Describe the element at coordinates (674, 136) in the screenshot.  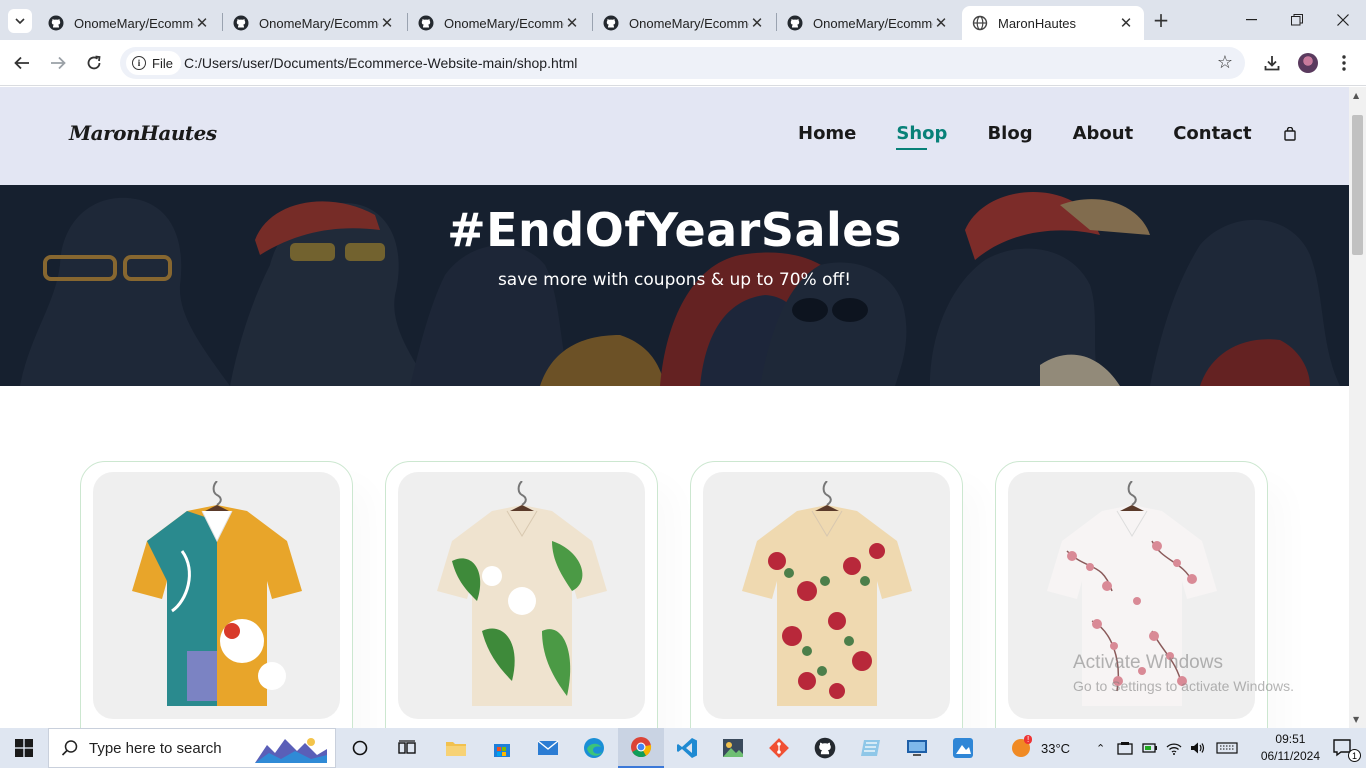
I see `site-header: MaronHautes Home Shop Blog About Contact` at that location.